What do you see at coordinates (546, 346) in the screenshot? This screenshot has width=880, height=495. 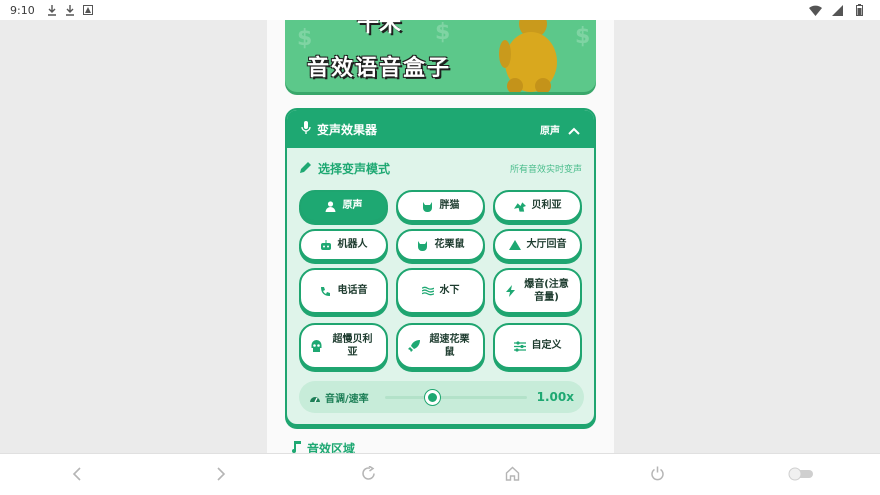 I see `mode-label: 自定义` at bounding box center [546, 346].